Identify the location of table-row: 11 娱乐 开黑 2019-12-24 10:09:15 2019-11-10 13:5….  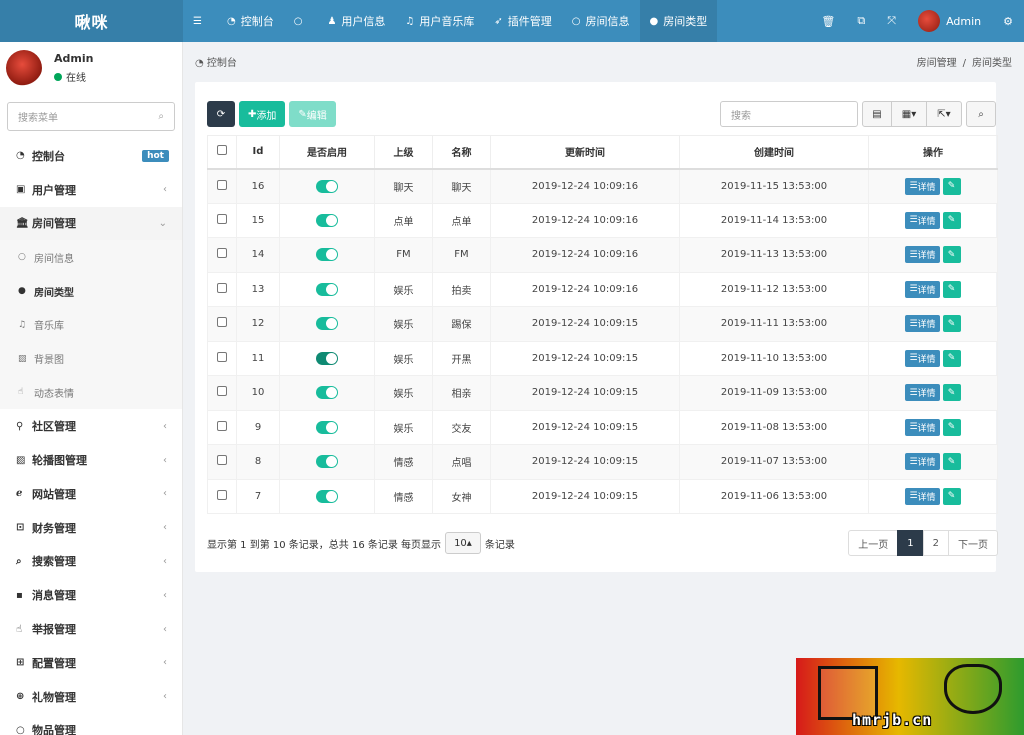
(602, 358).